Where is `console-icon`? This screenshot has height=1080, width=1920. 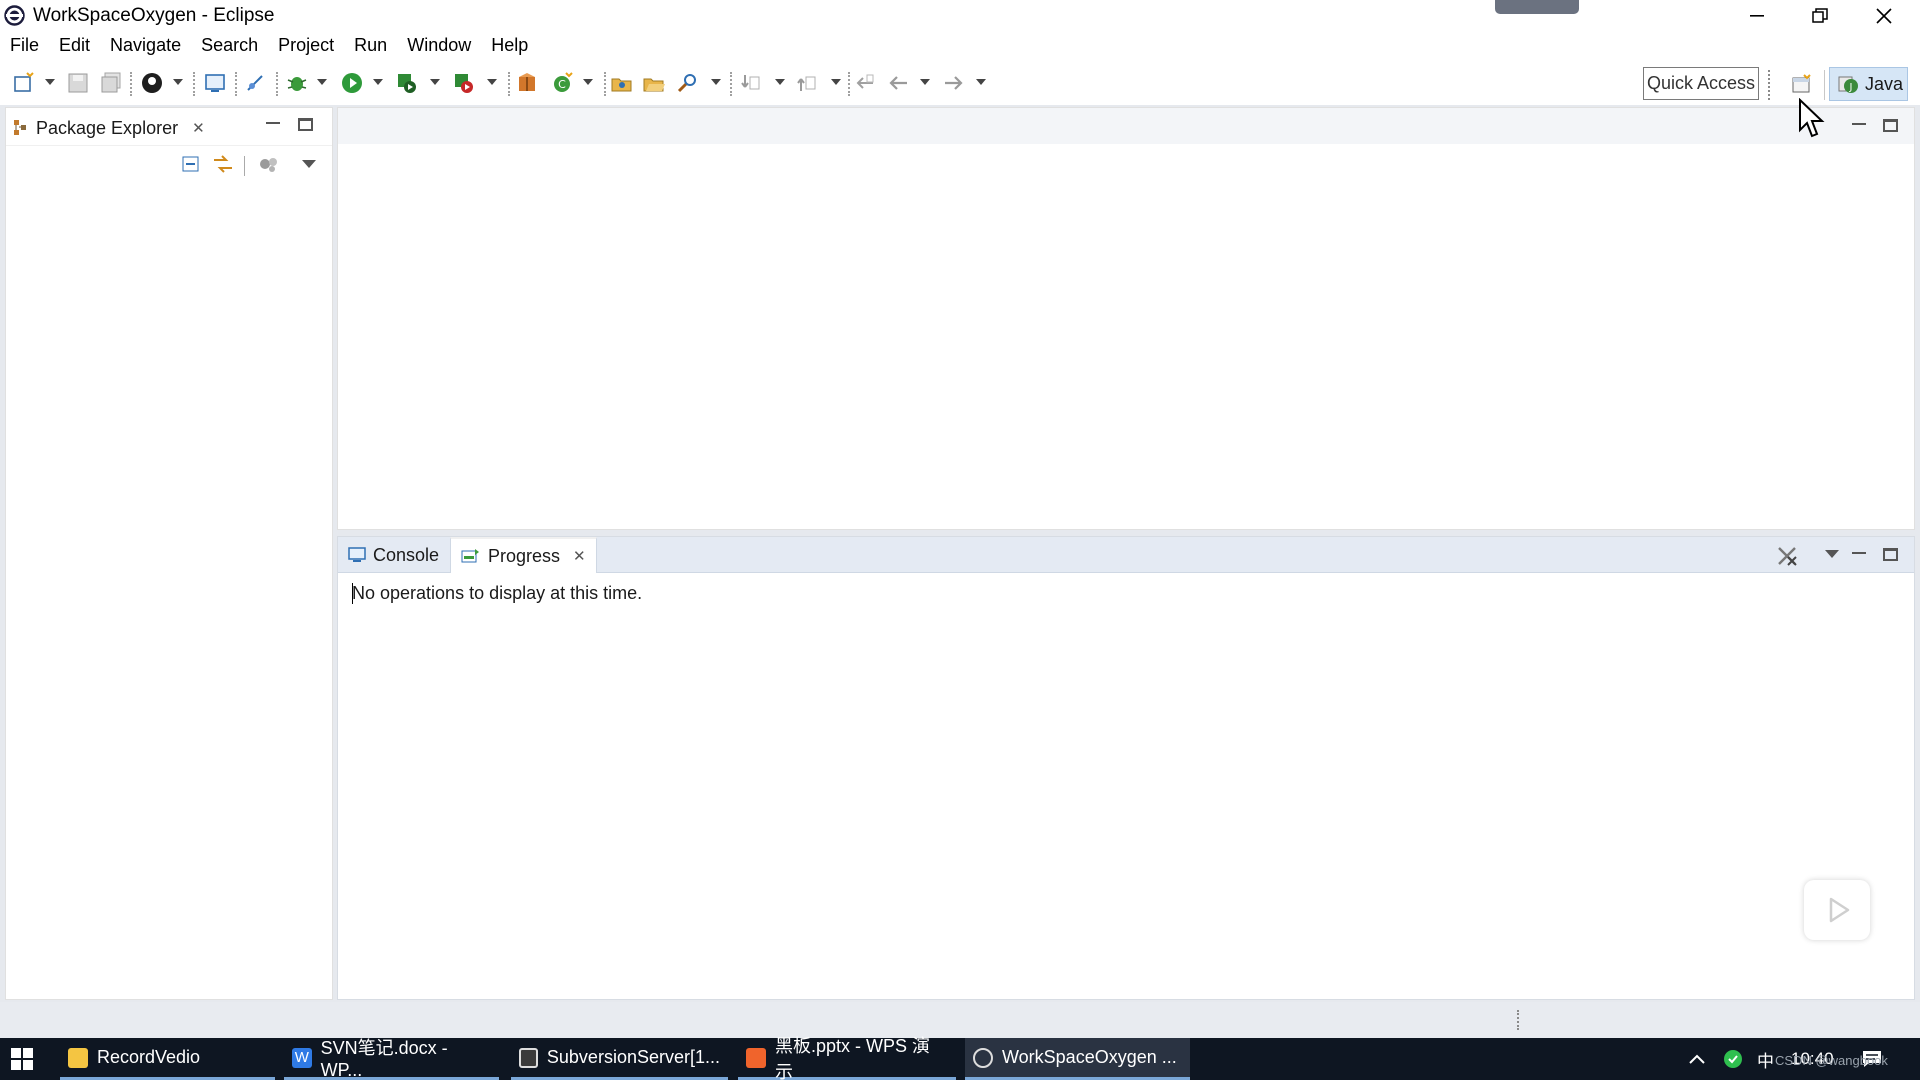
console-icon is located at coordinates (357, 554).